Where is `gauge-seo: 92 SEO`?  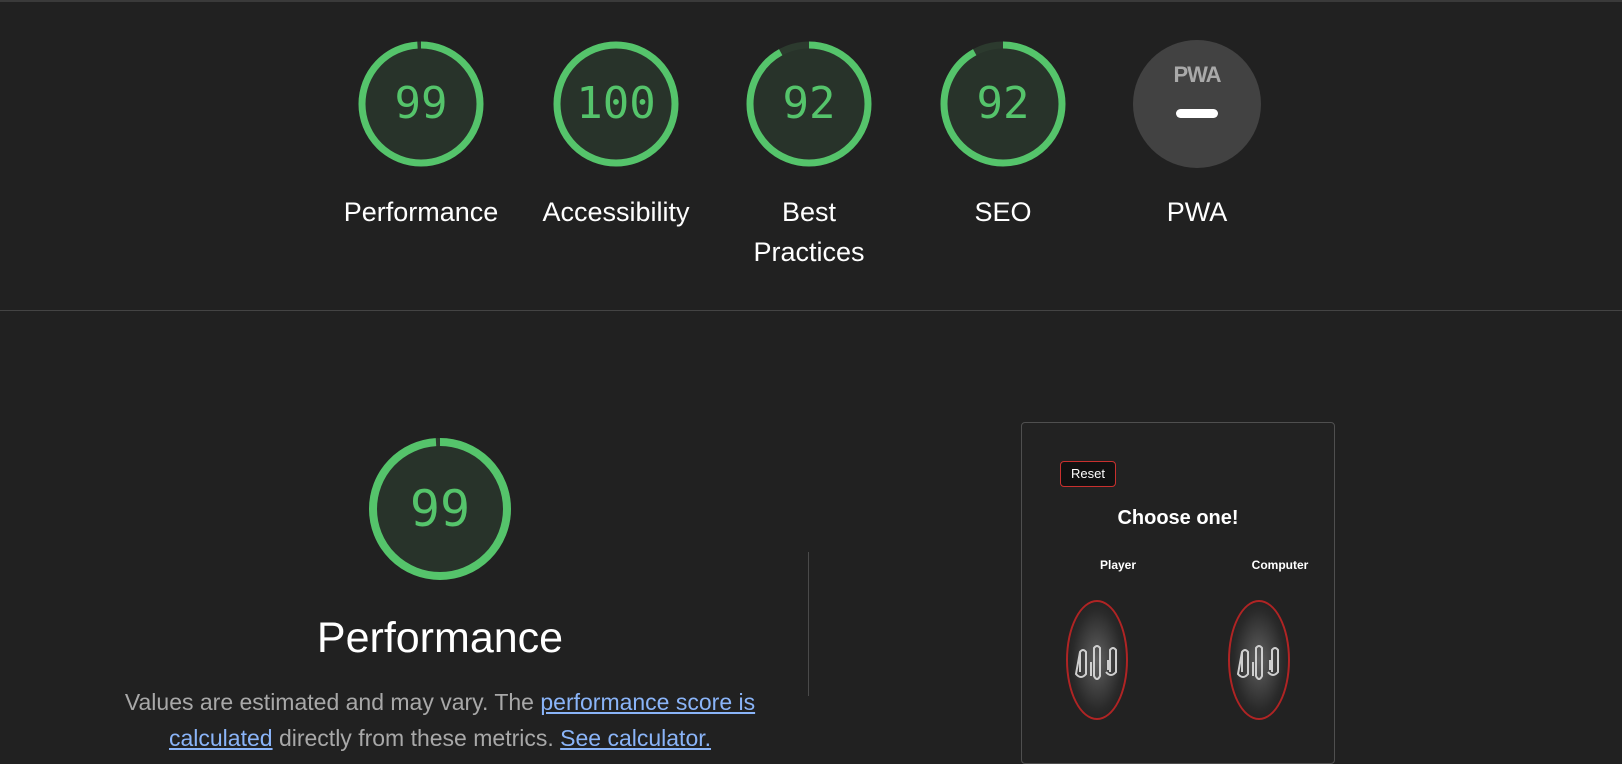
gauge-seo: 92 SEO is located at coordinates (1003, 136).